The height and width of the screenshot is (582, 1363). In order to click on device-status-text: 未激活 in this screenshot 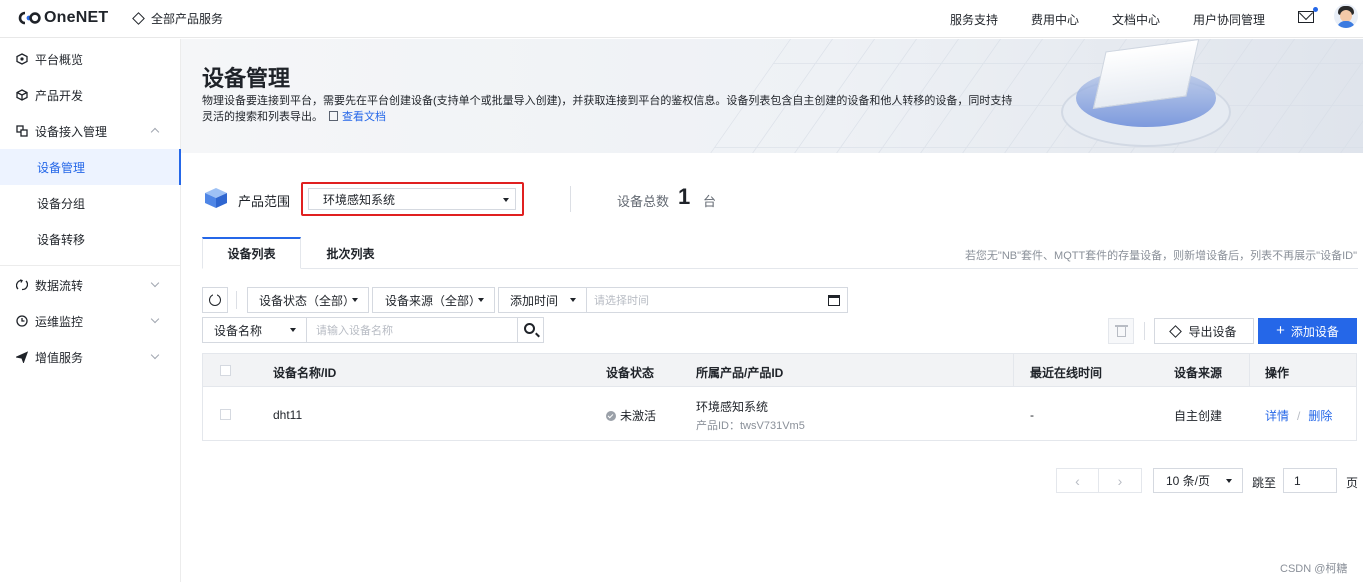, I will do `click(638, 416)`.